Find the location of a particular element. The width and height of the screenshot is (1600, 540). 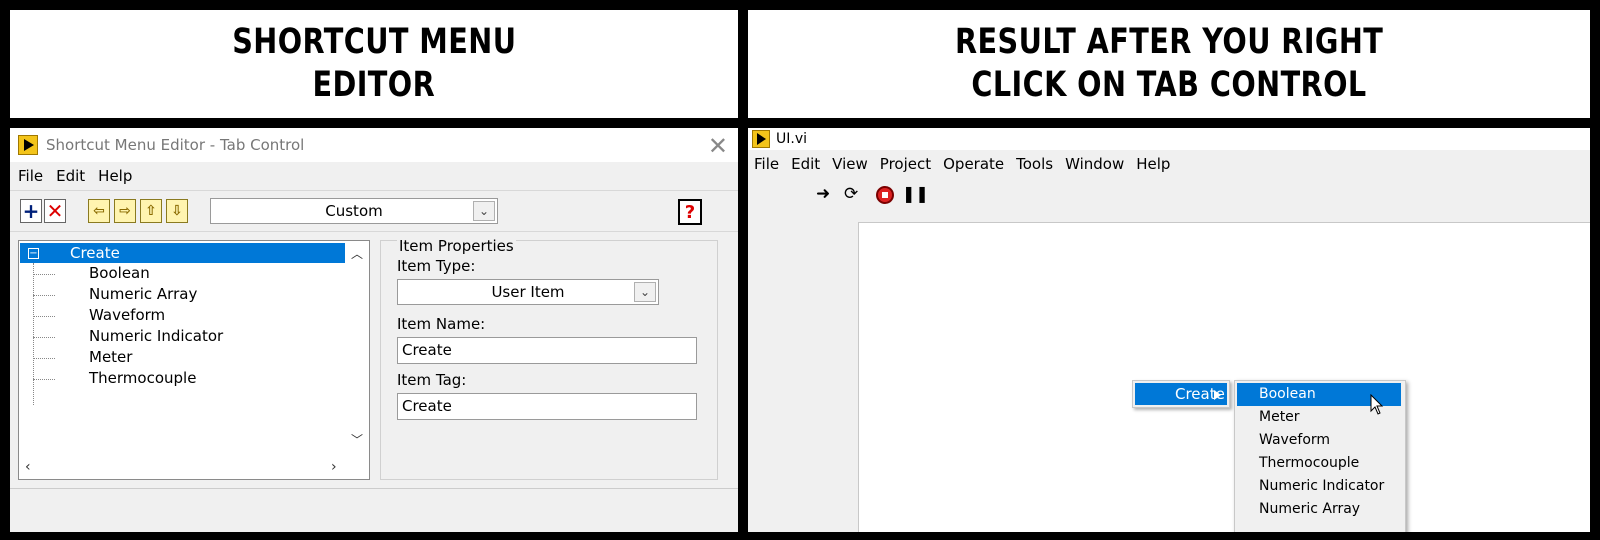

vi-toolbar: ➜ ⟳ ❚❚ is located at coordinates (1169, 194).